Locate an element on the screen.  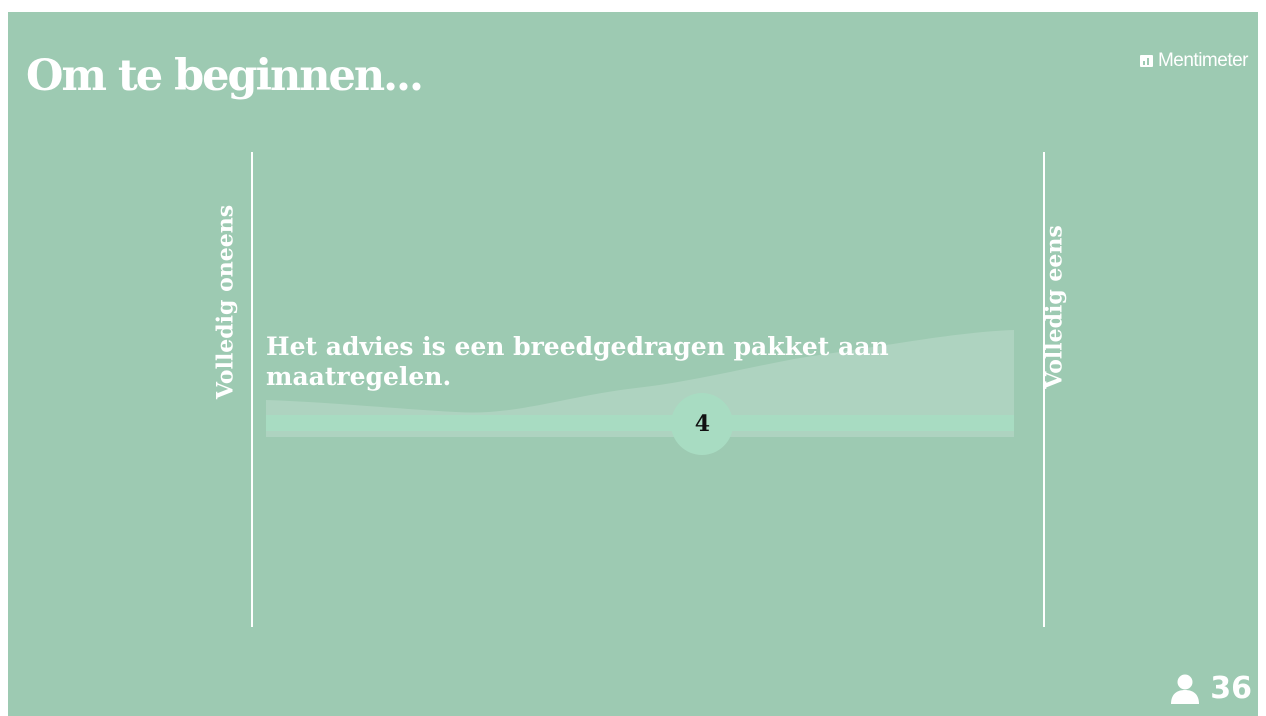
scale-track-fill is located at coordinates (640, 423).